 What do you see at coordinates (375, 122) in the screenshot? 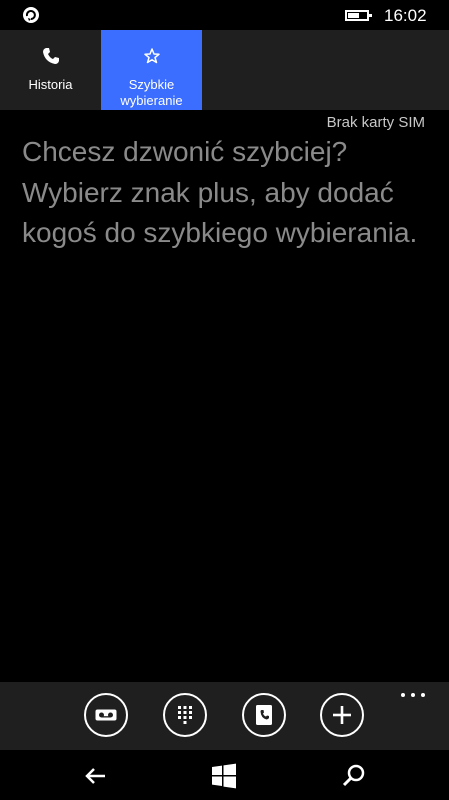
I see `sim-status: Brak karty SIM` at bounding box center [375, 122].